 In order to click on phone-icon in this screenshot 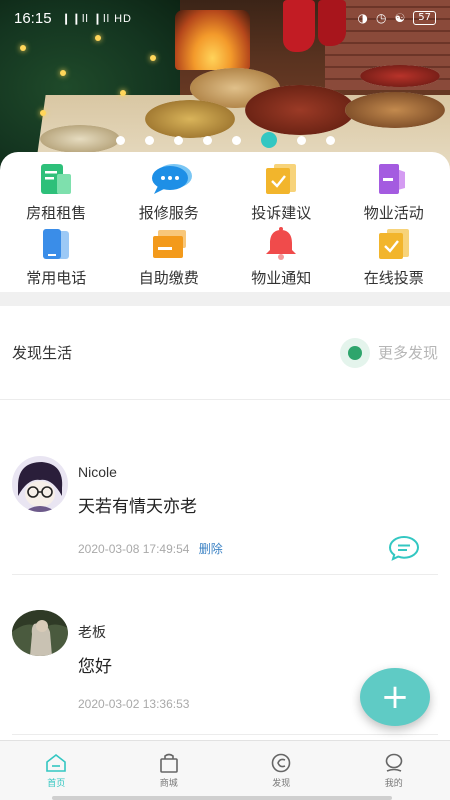, I will do `click(56, 244)`.